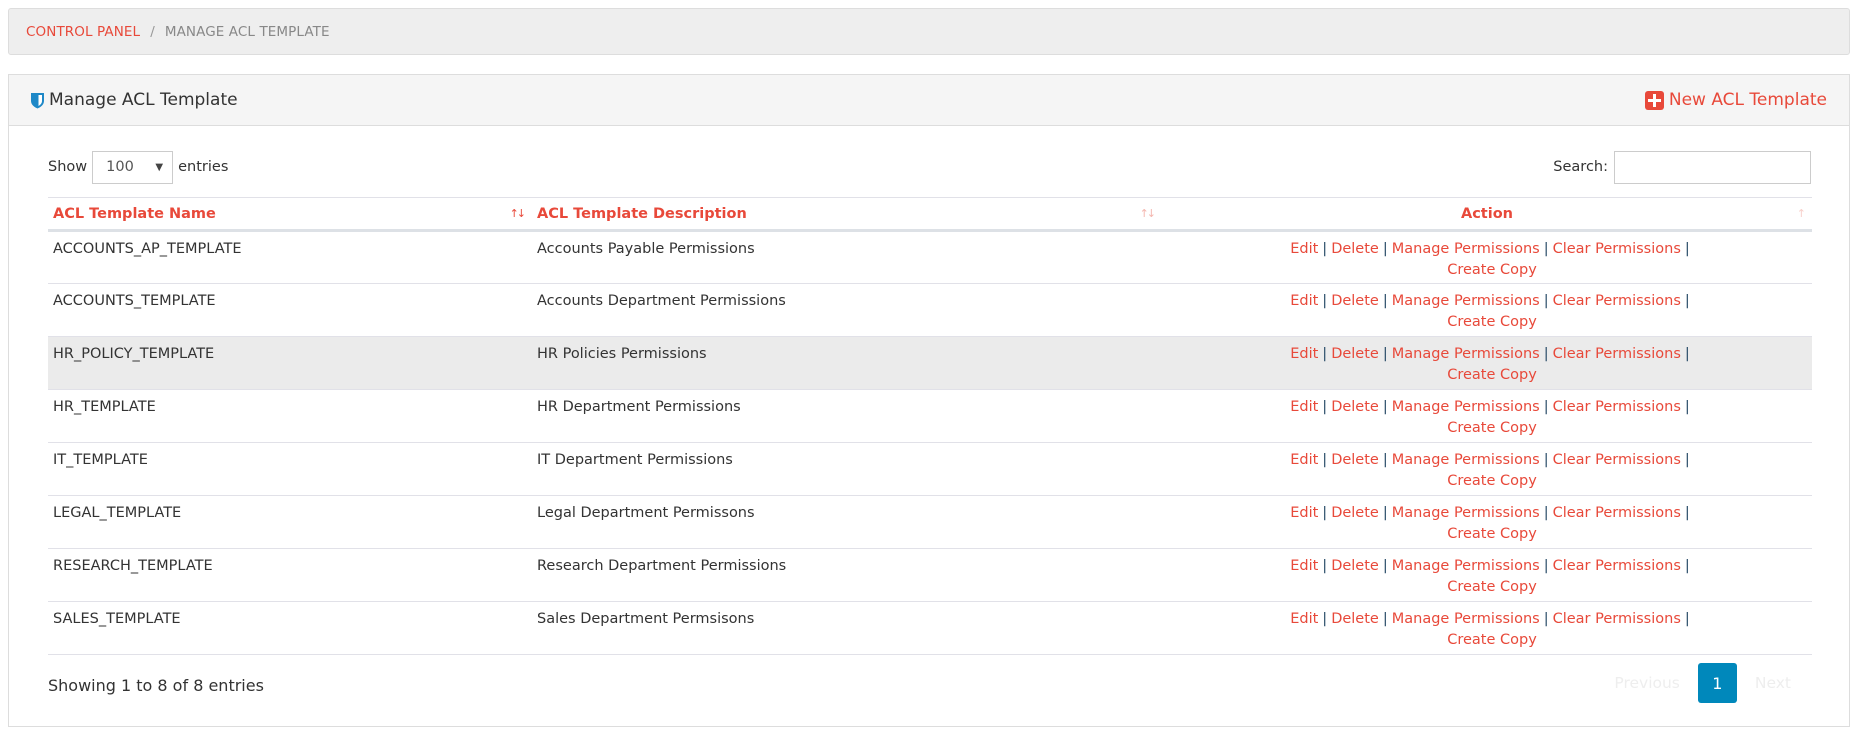  I want to click on column-header-description: ACL Template Description ↑↓, so click(847, 214).